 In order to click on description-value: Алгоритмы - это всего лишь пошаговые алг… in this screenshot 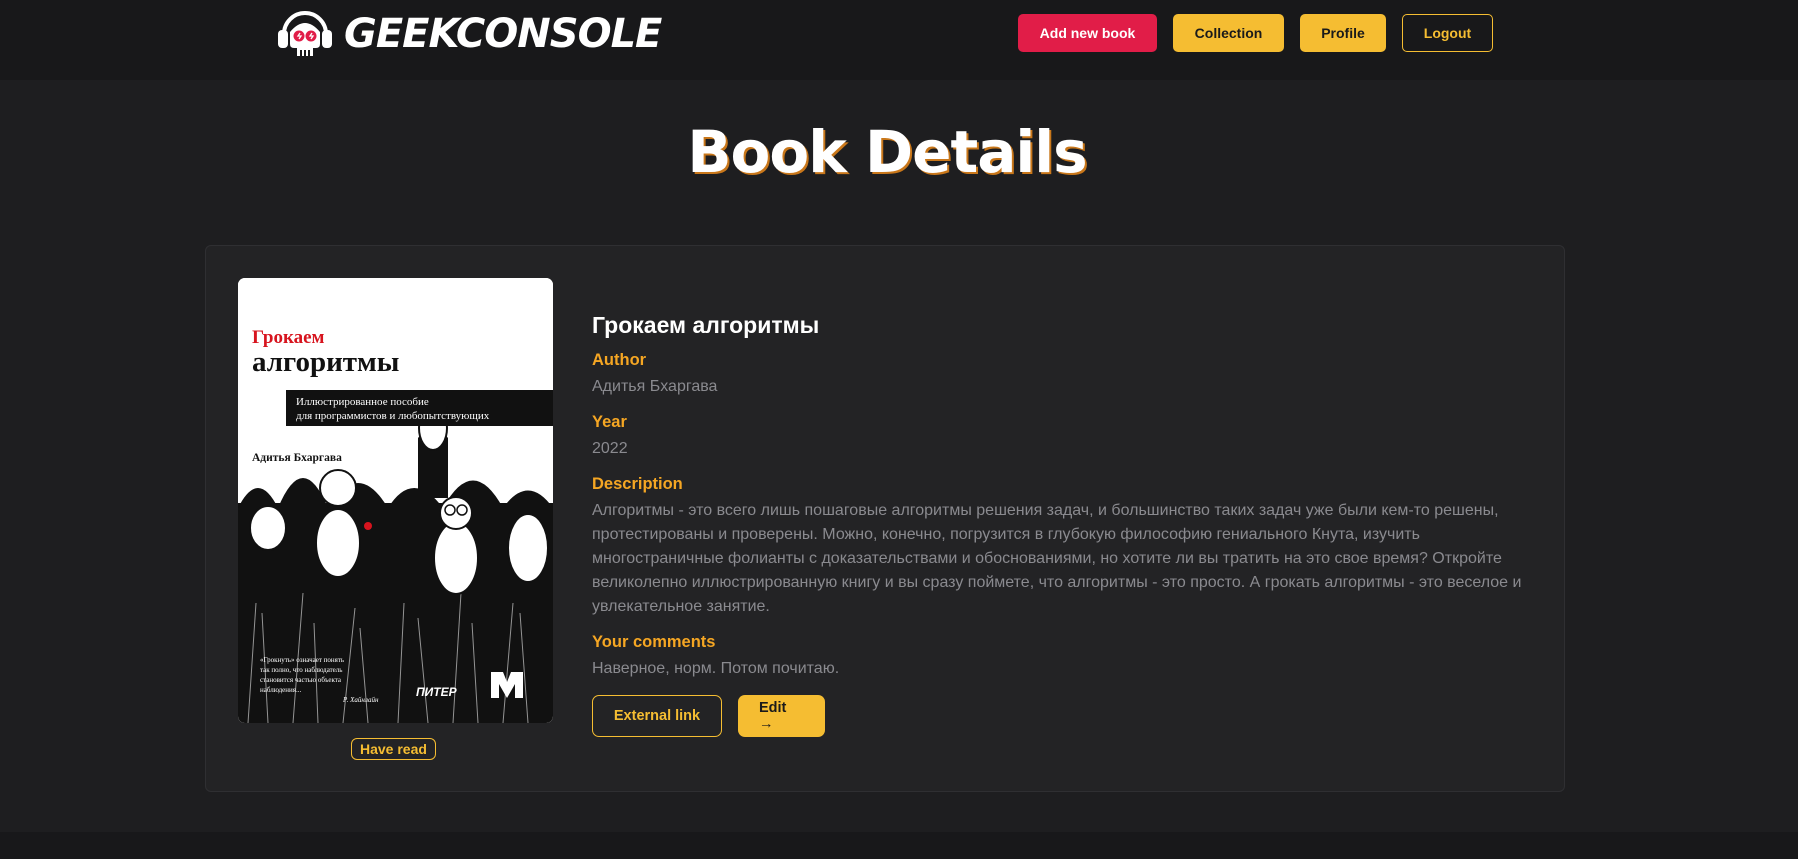, I will do `click(1057, 558)`.